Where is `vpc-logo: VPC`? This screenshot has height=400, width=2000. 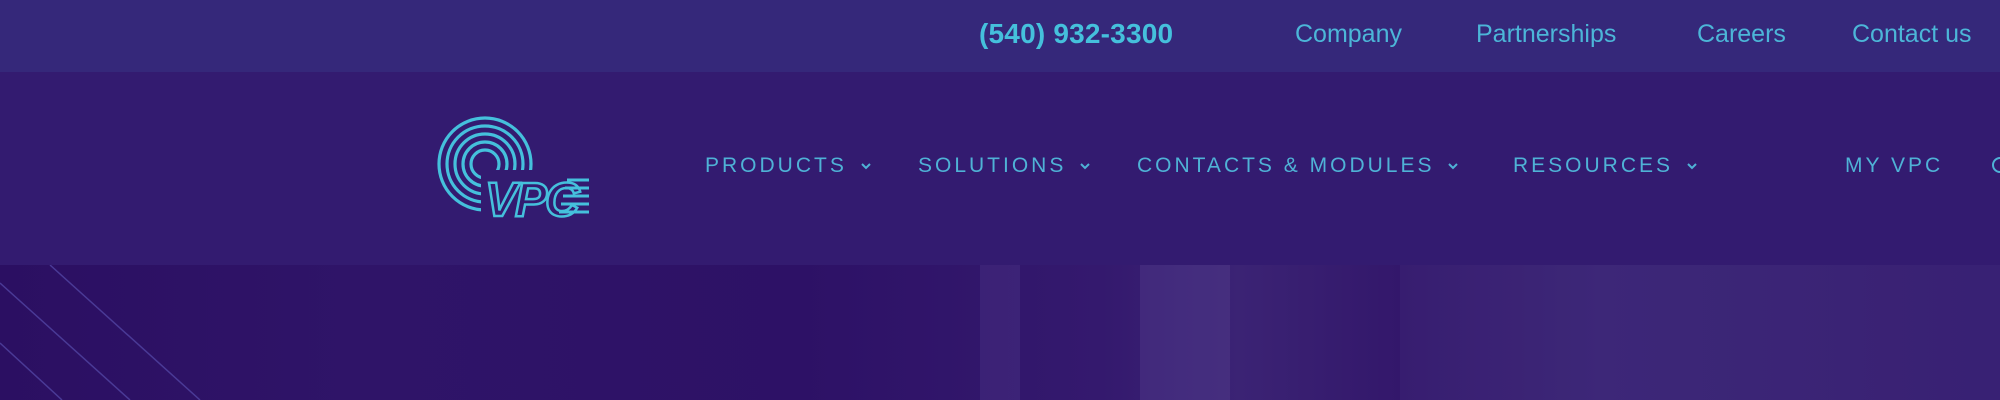
vpc-logo: VPC is located at coordinates (513, 172).